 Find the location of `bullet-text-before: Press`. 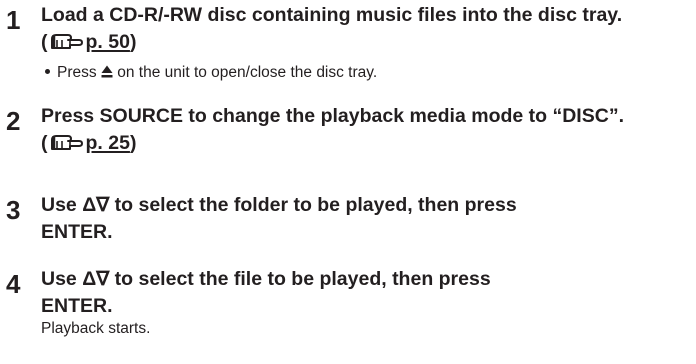

bullet-text-before: Press is located at coordinates (77, 72).